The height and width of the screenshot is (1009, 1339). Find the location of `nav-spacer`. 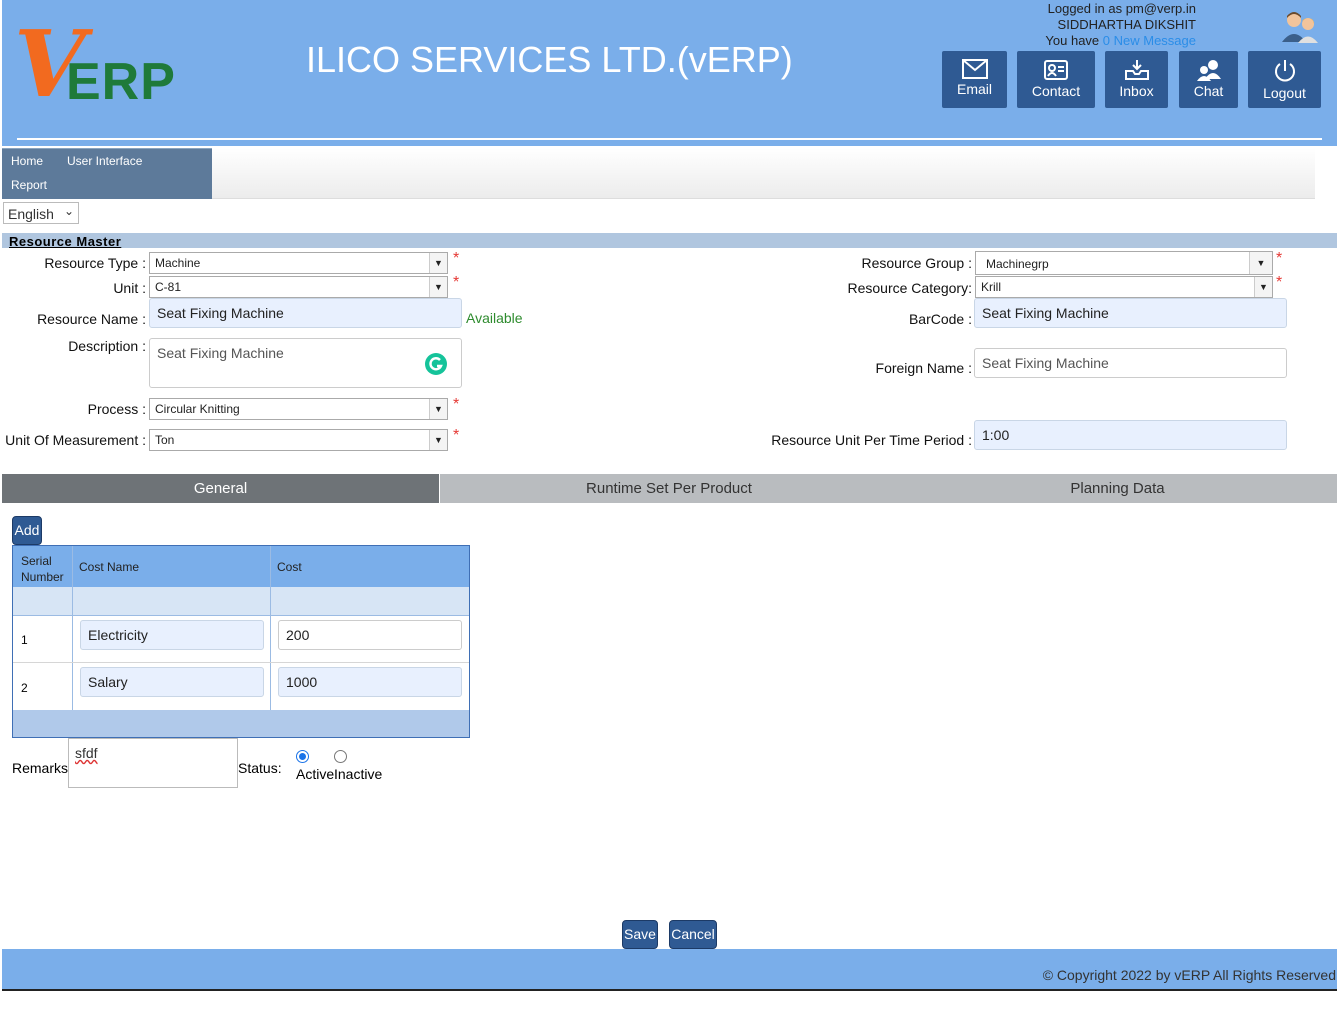

nav-spacer is located at coordinates (763, 173).